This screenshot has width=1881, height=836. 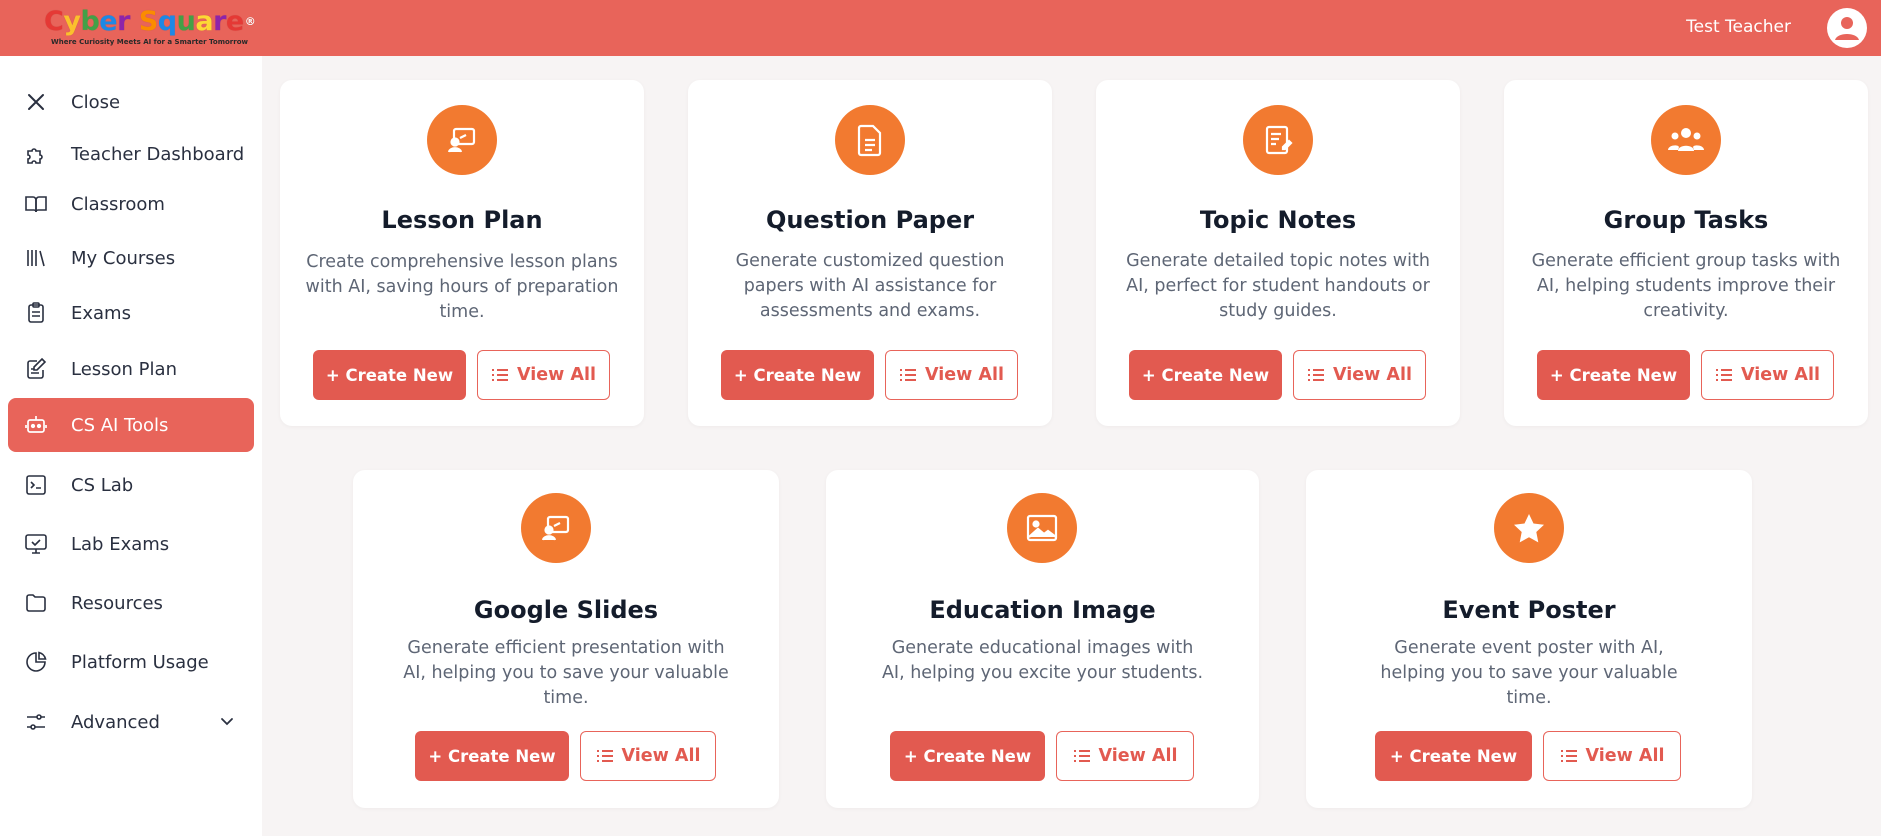 I want to click on notepad-edit-icon, so click(x=36, y=369).